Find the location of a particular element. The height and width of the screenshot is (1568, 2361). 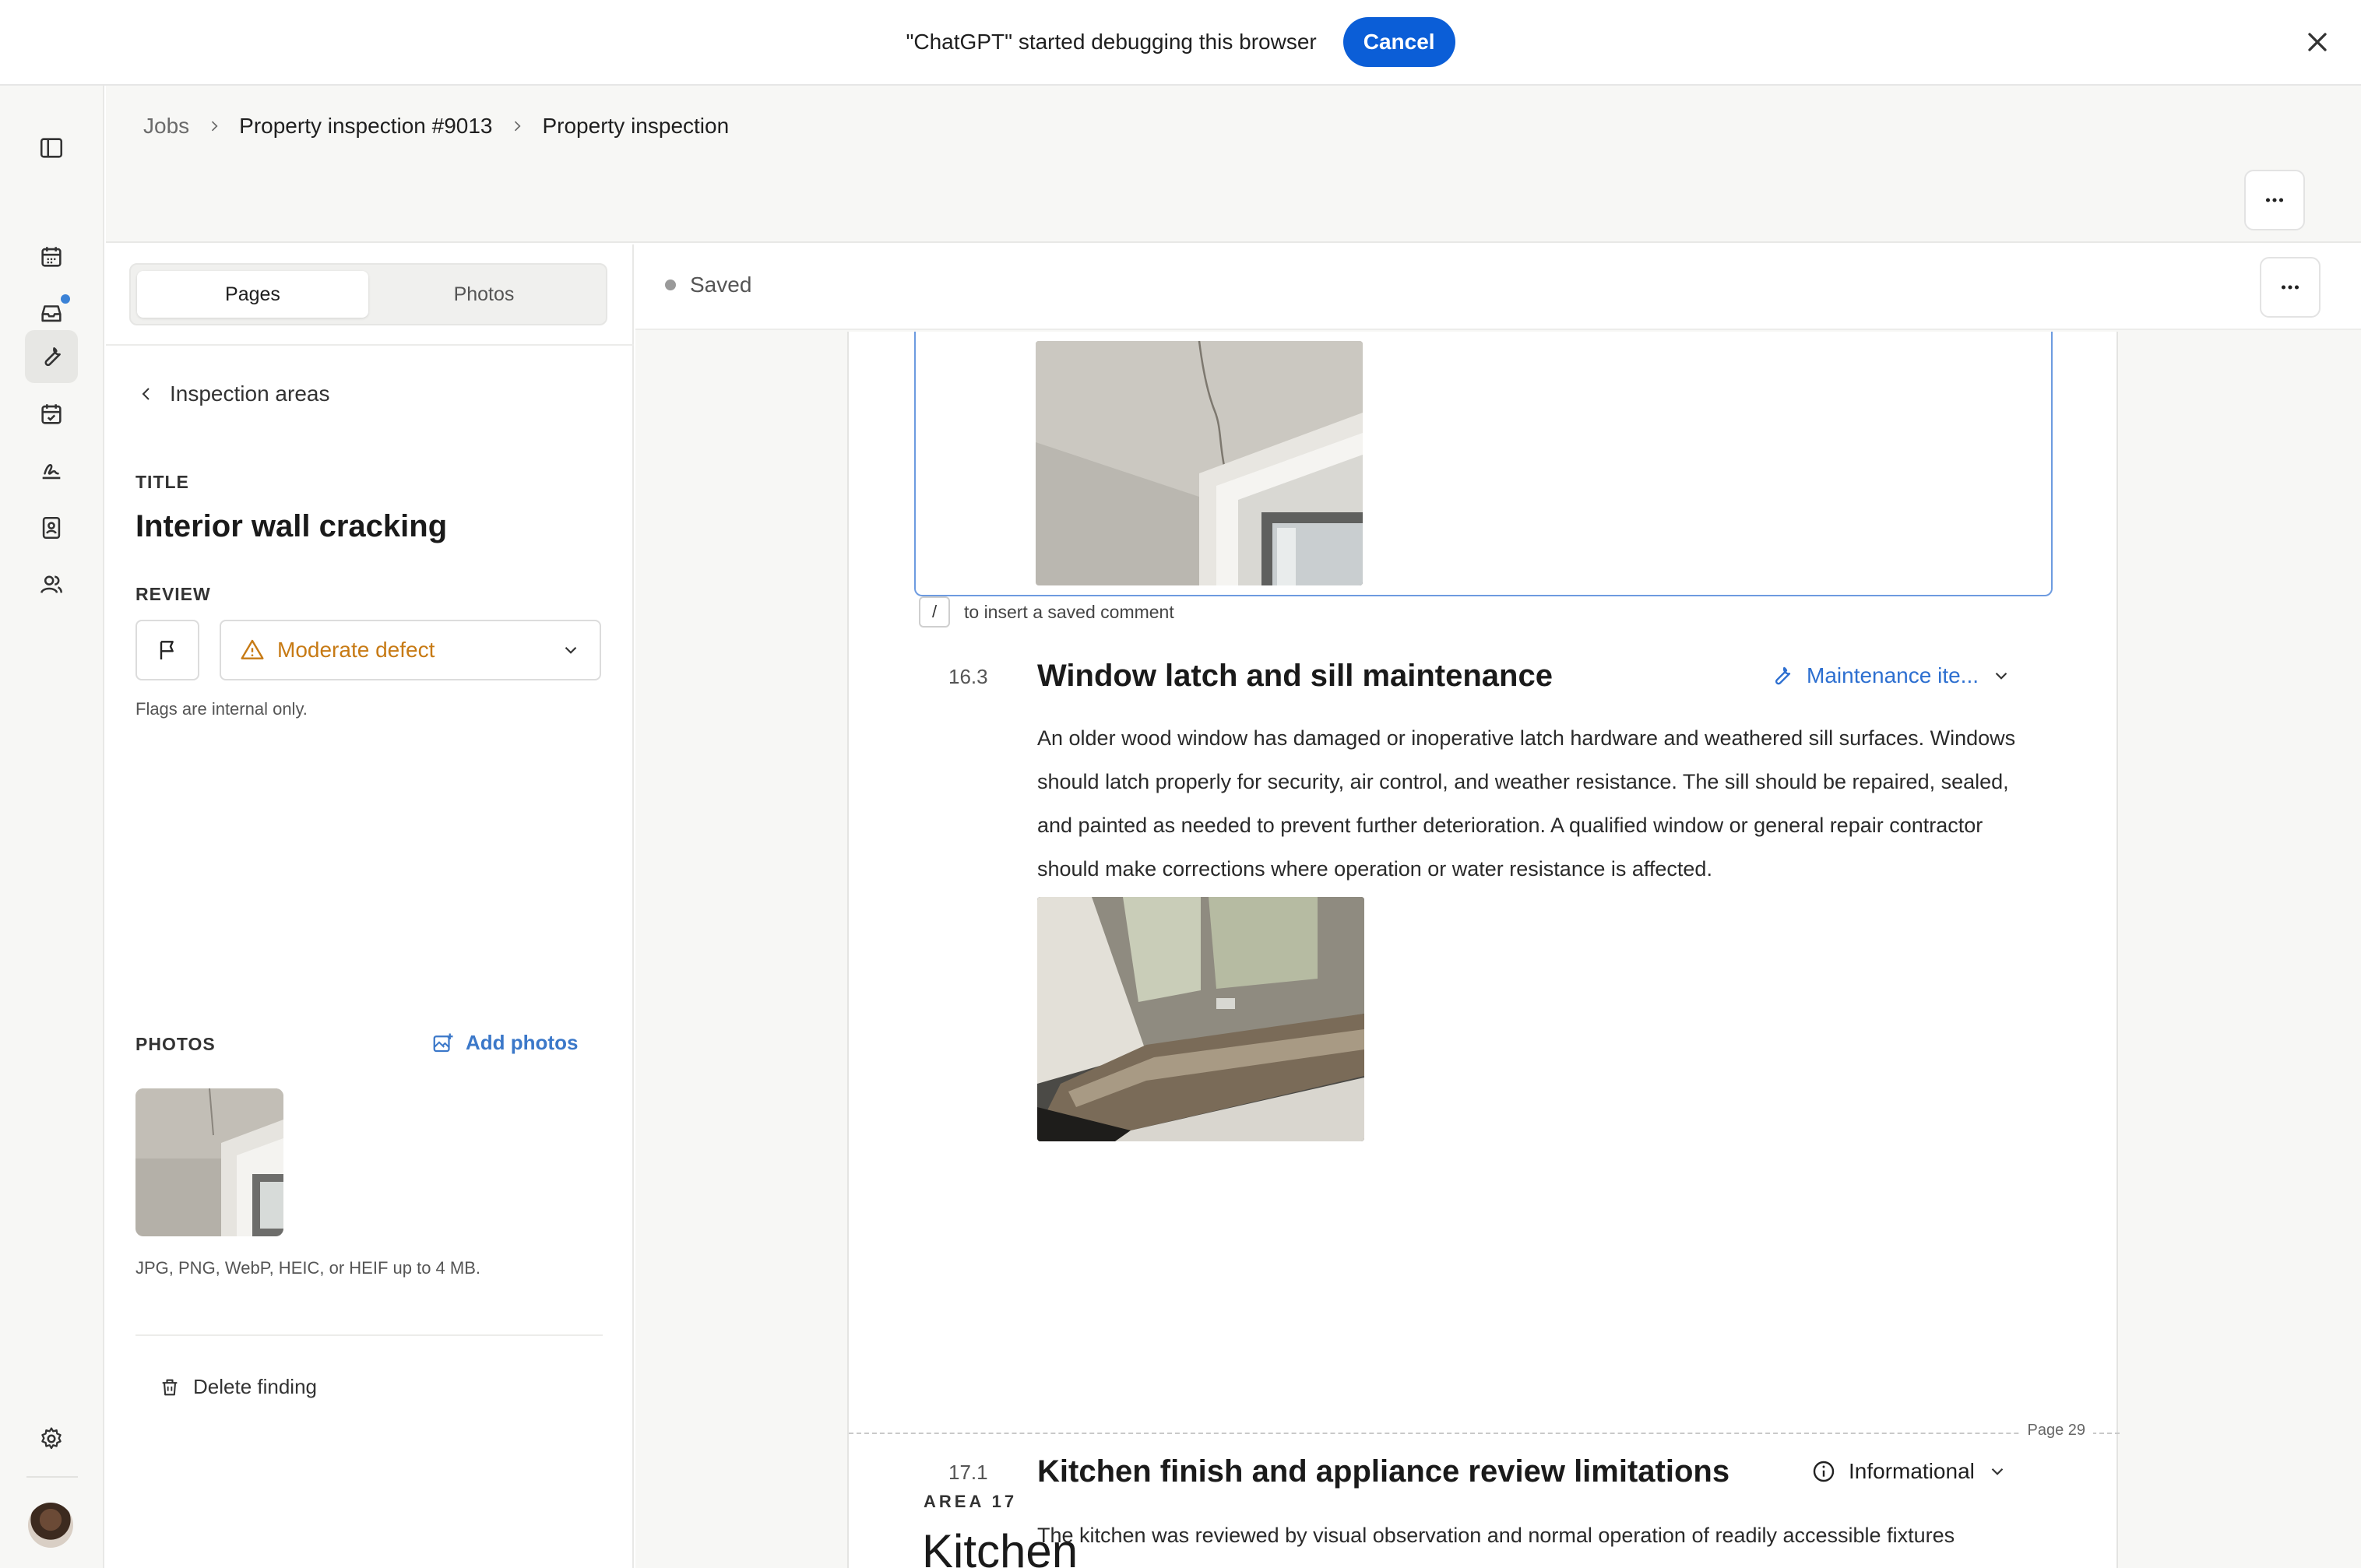

review-severity-select: Moderate defect is located at coordinates (410, 650).